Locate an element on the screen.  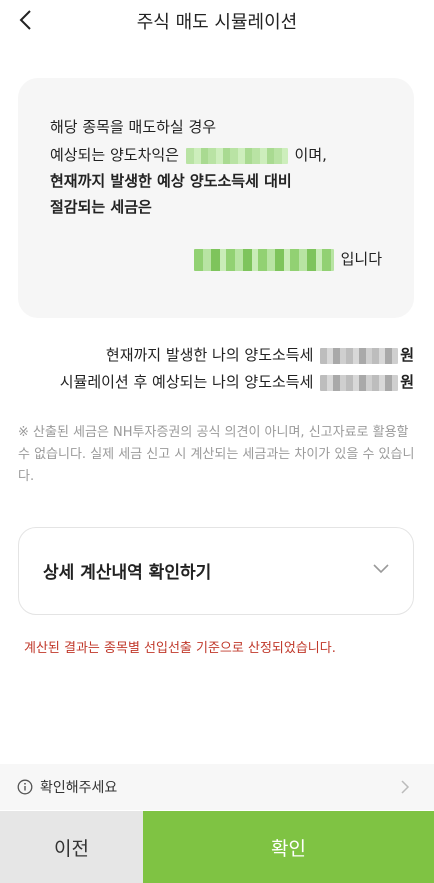
amount-suffix: 입니다 is located at coordinates (361, 259).